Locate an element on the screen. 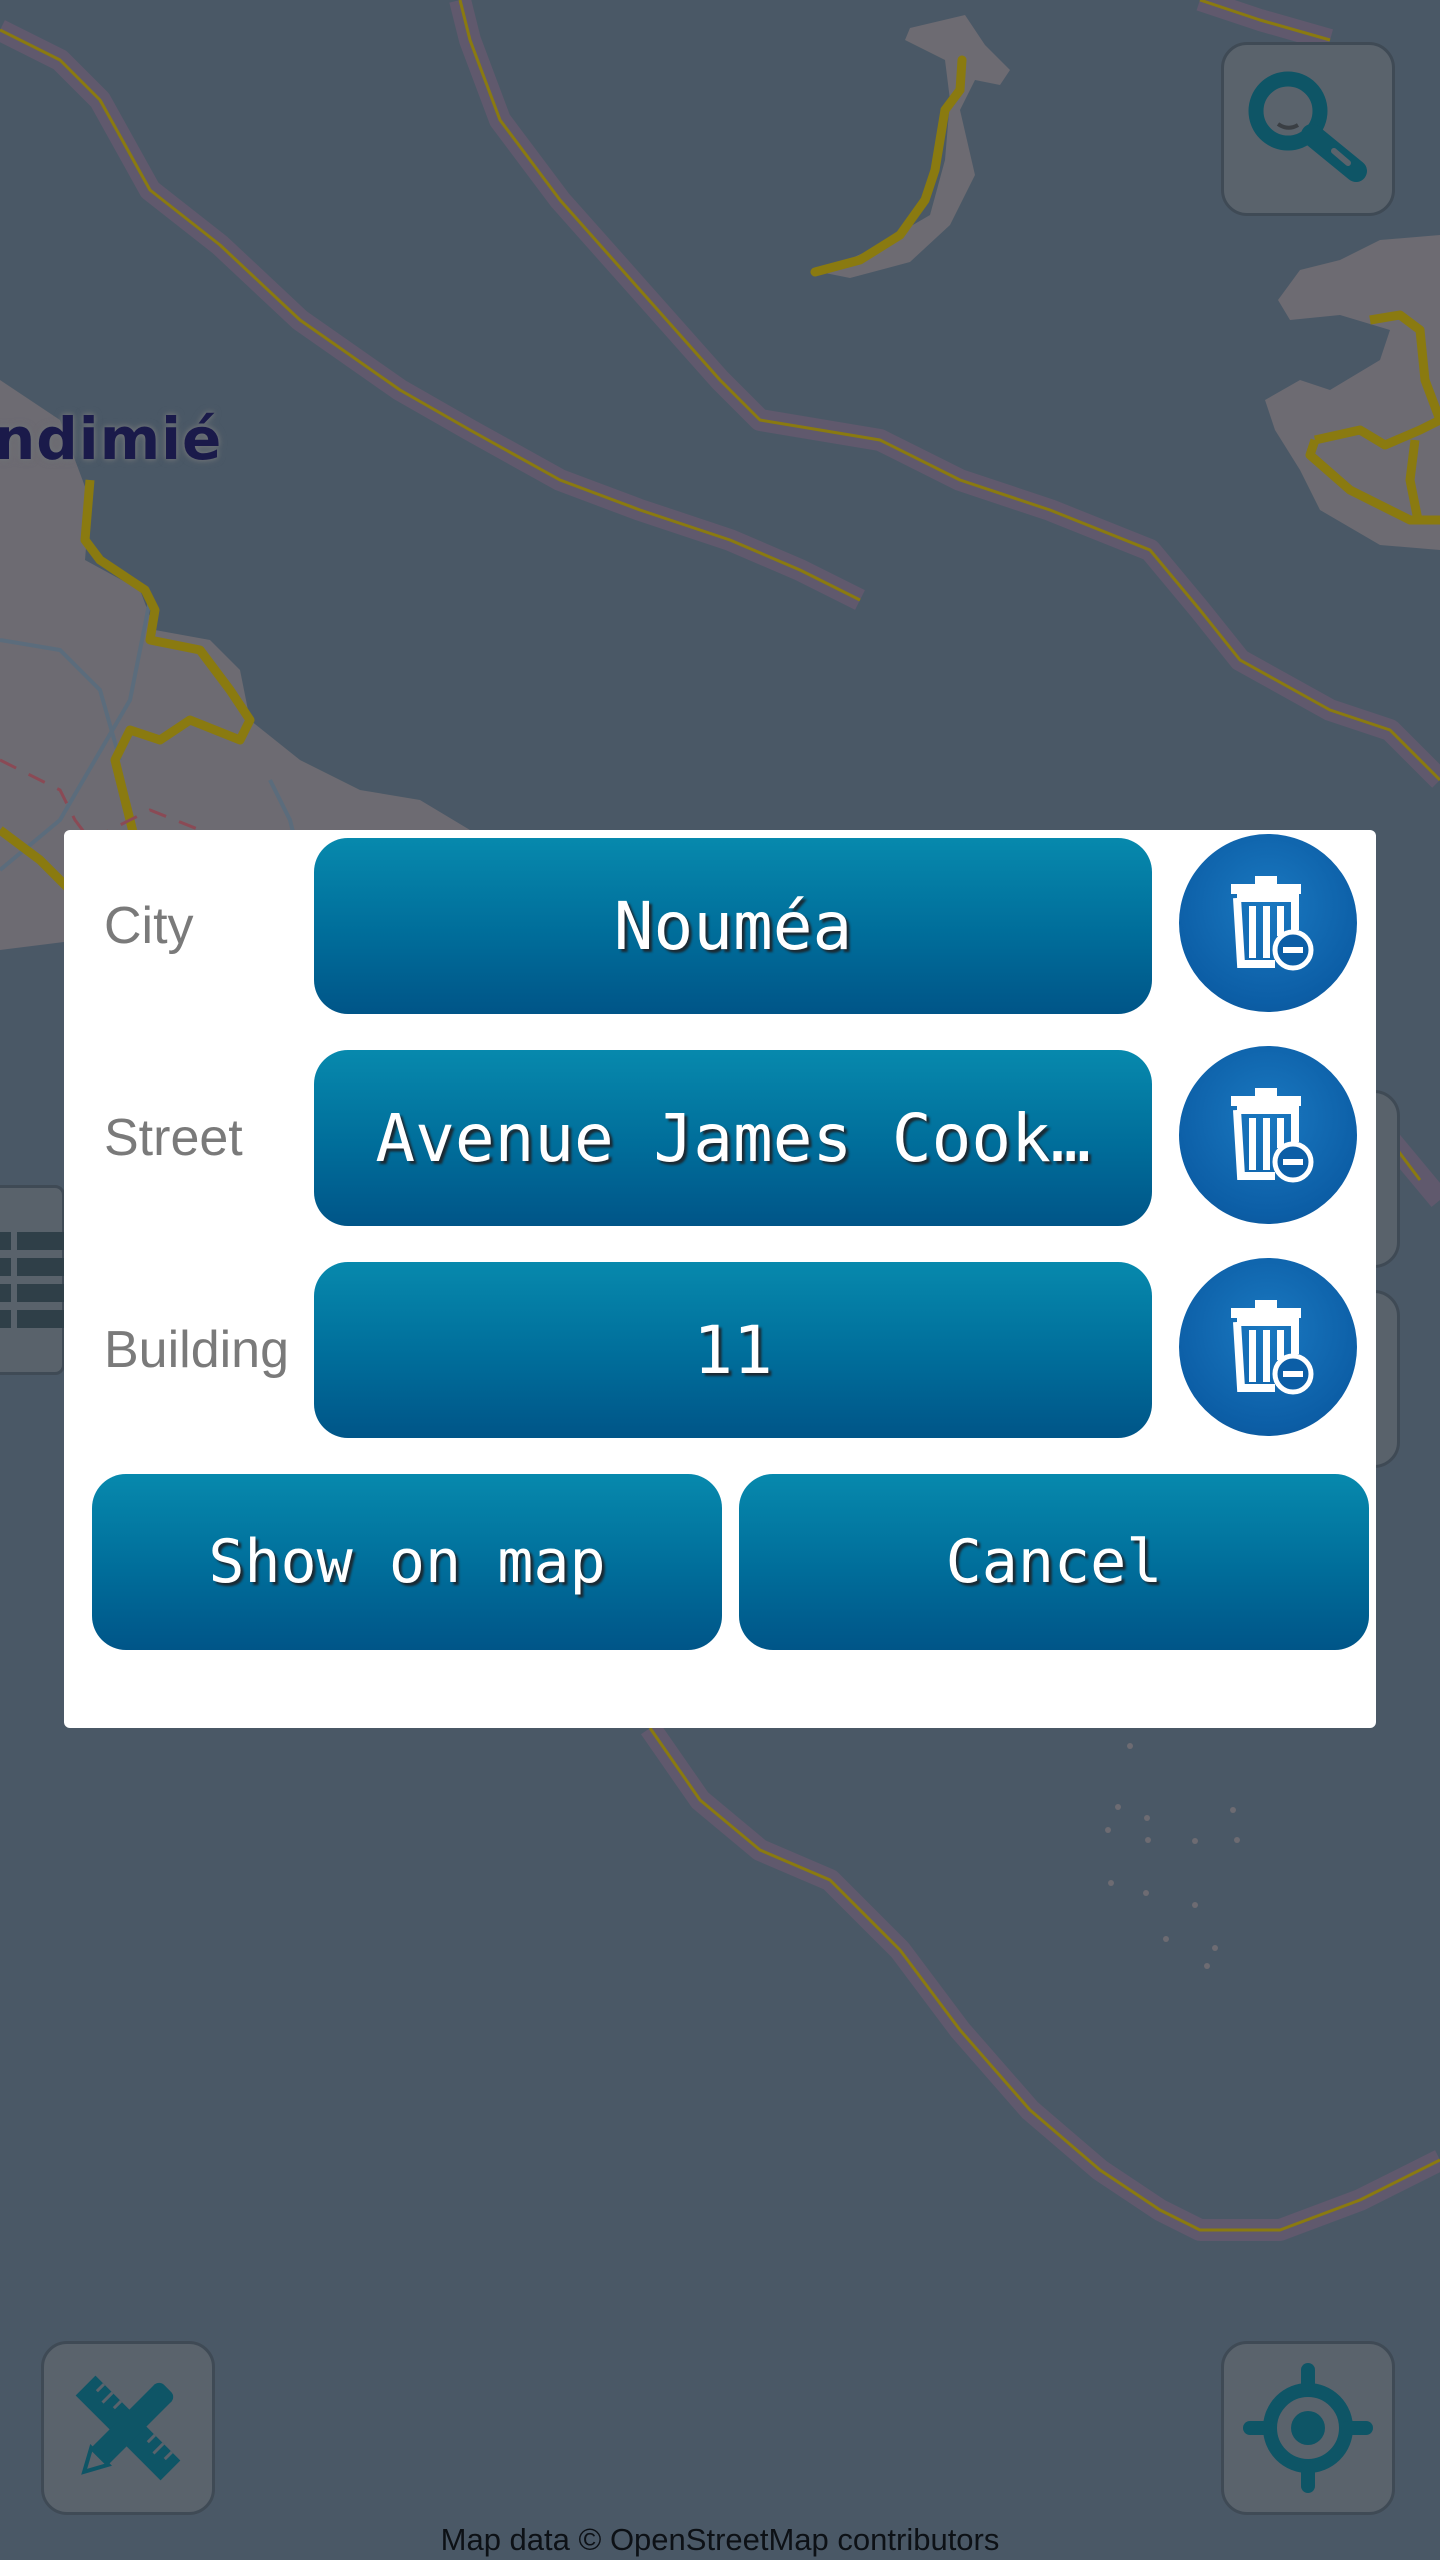 The height and width of the screenshot is (2560, 1440). map-attribution: Map data © OpenStreetMap contributors is located at coordinates (720, 2539).